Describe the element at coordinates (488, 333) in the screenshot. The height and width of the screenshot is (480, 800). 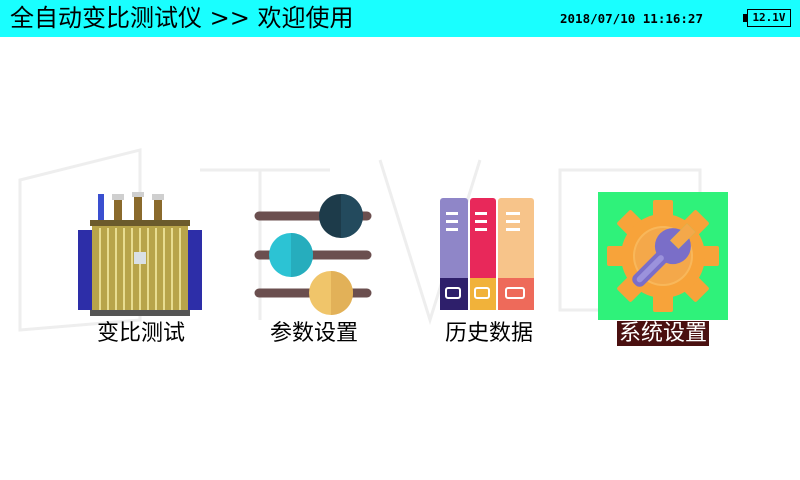
I see `menu-label: 历史数据` at that location.